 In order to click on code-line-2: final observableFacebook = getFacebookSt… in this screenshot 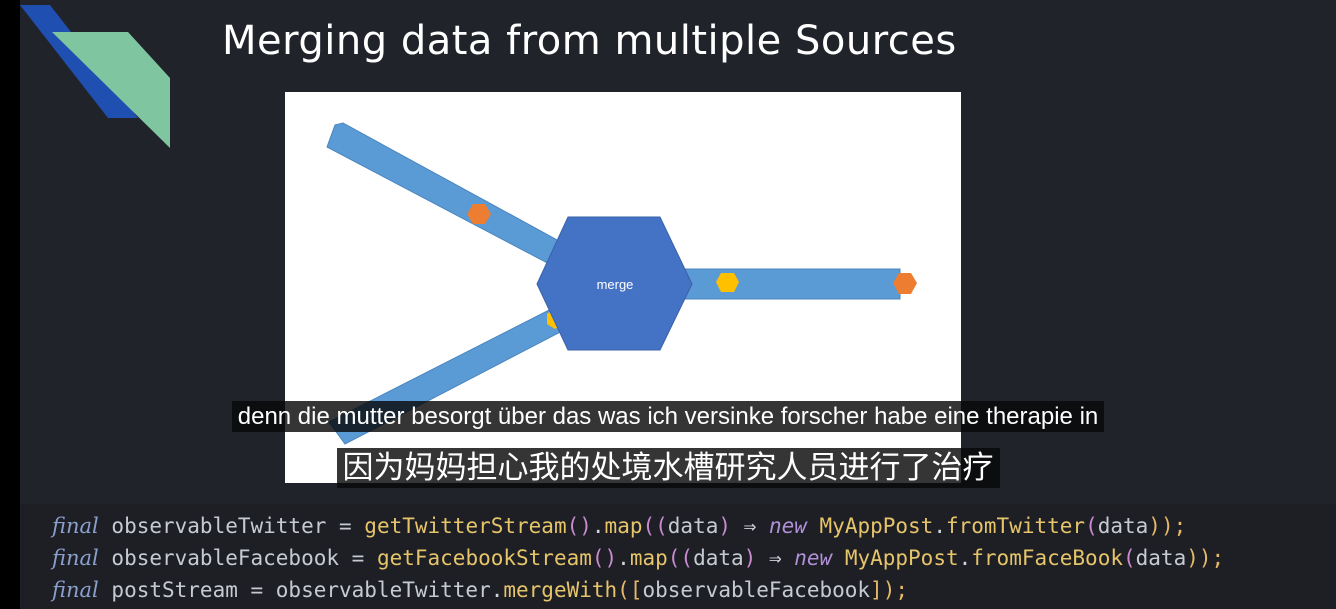, I will do `click(638, 558)`.